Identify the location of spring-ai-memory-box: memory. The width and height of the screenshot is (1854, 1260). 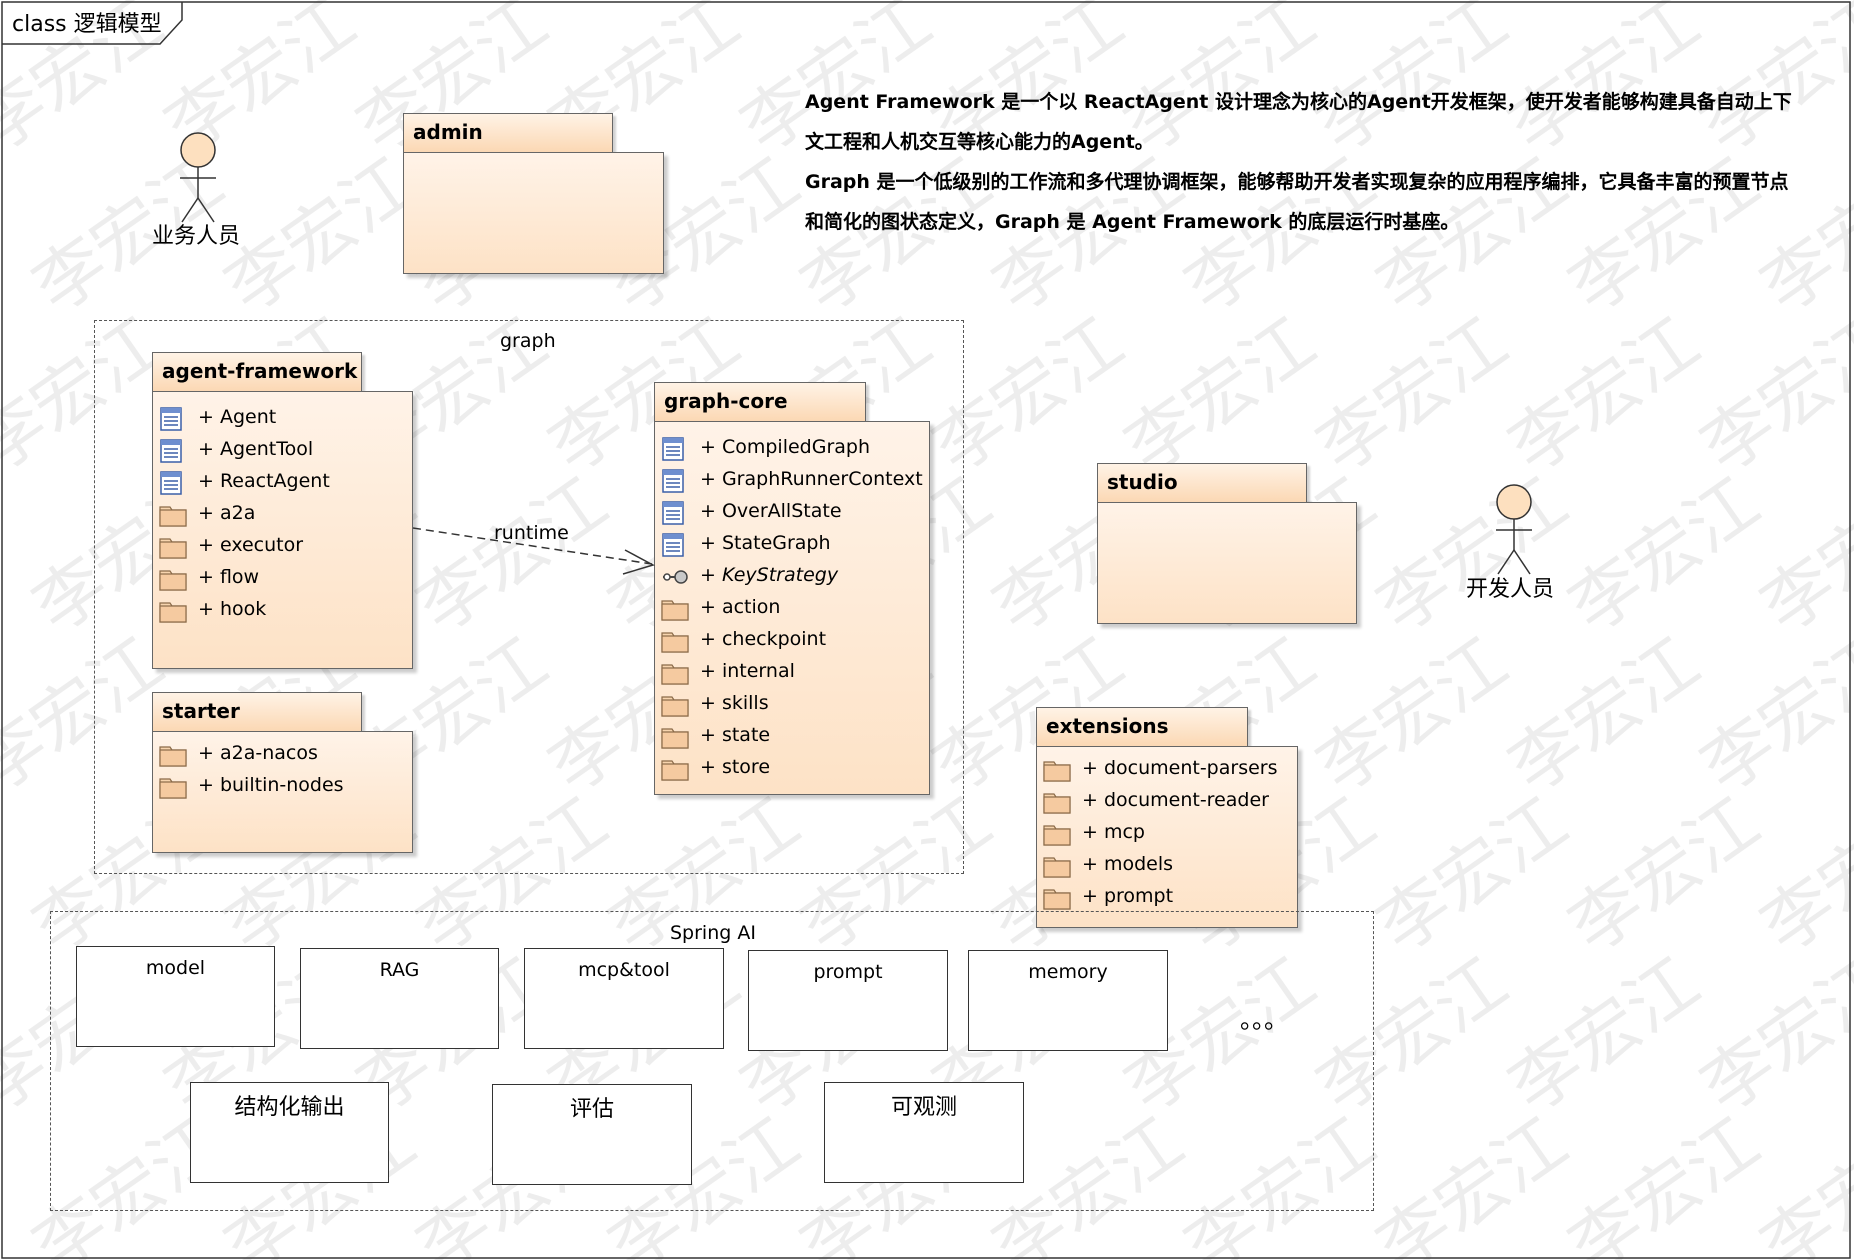
(1068, 1000).